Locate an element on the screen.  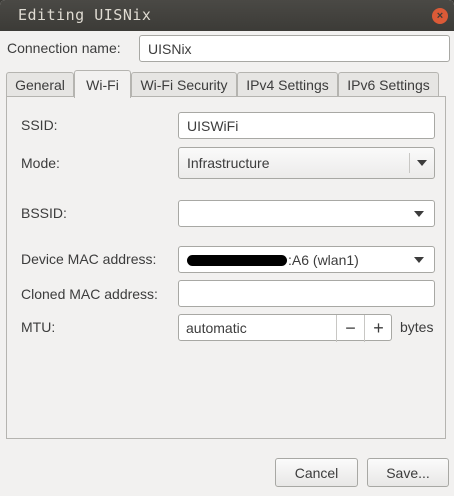
cloned-mac-input is located at coordinates (306, 293).